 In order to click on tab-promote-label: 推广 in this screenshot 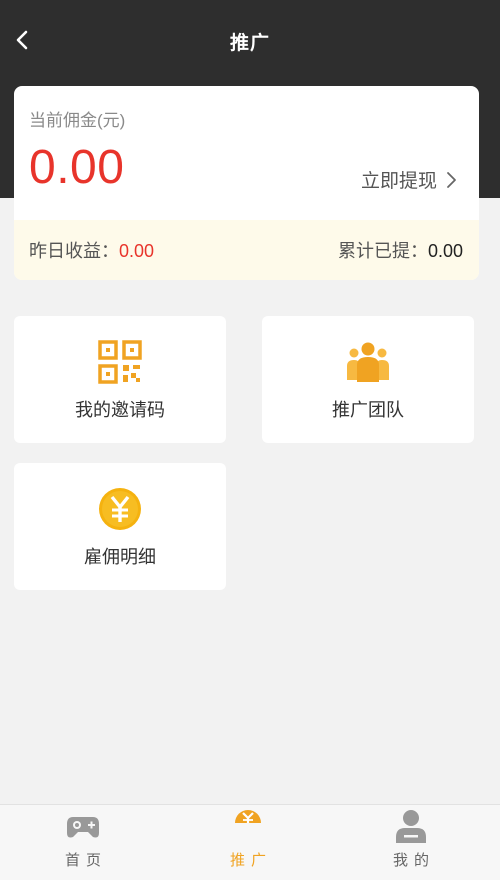, I will do `click(250, 860)`.